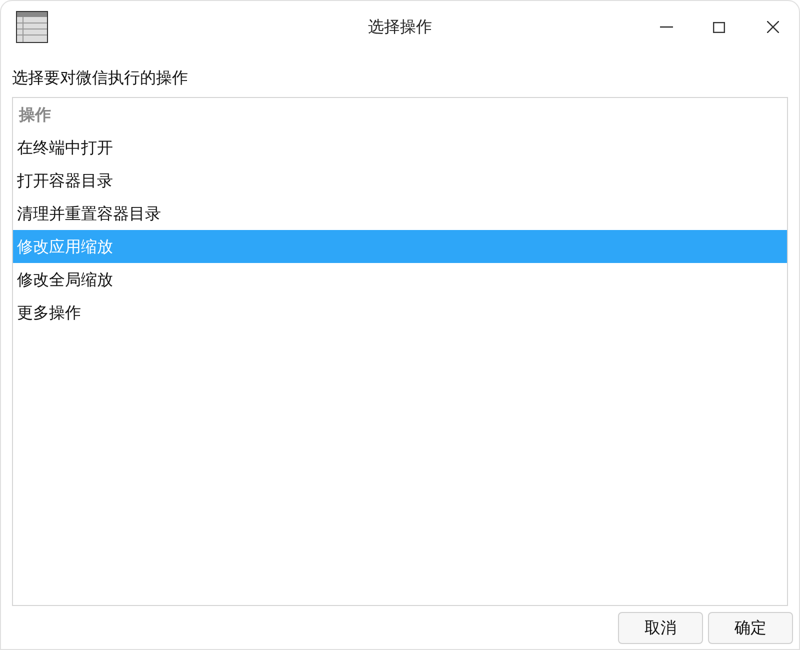 The height and width of the screenshot is (650, 800). Describe the element at coordinates (660, 628) in the screenshot. I see `dialog-button: 取消` at that location.